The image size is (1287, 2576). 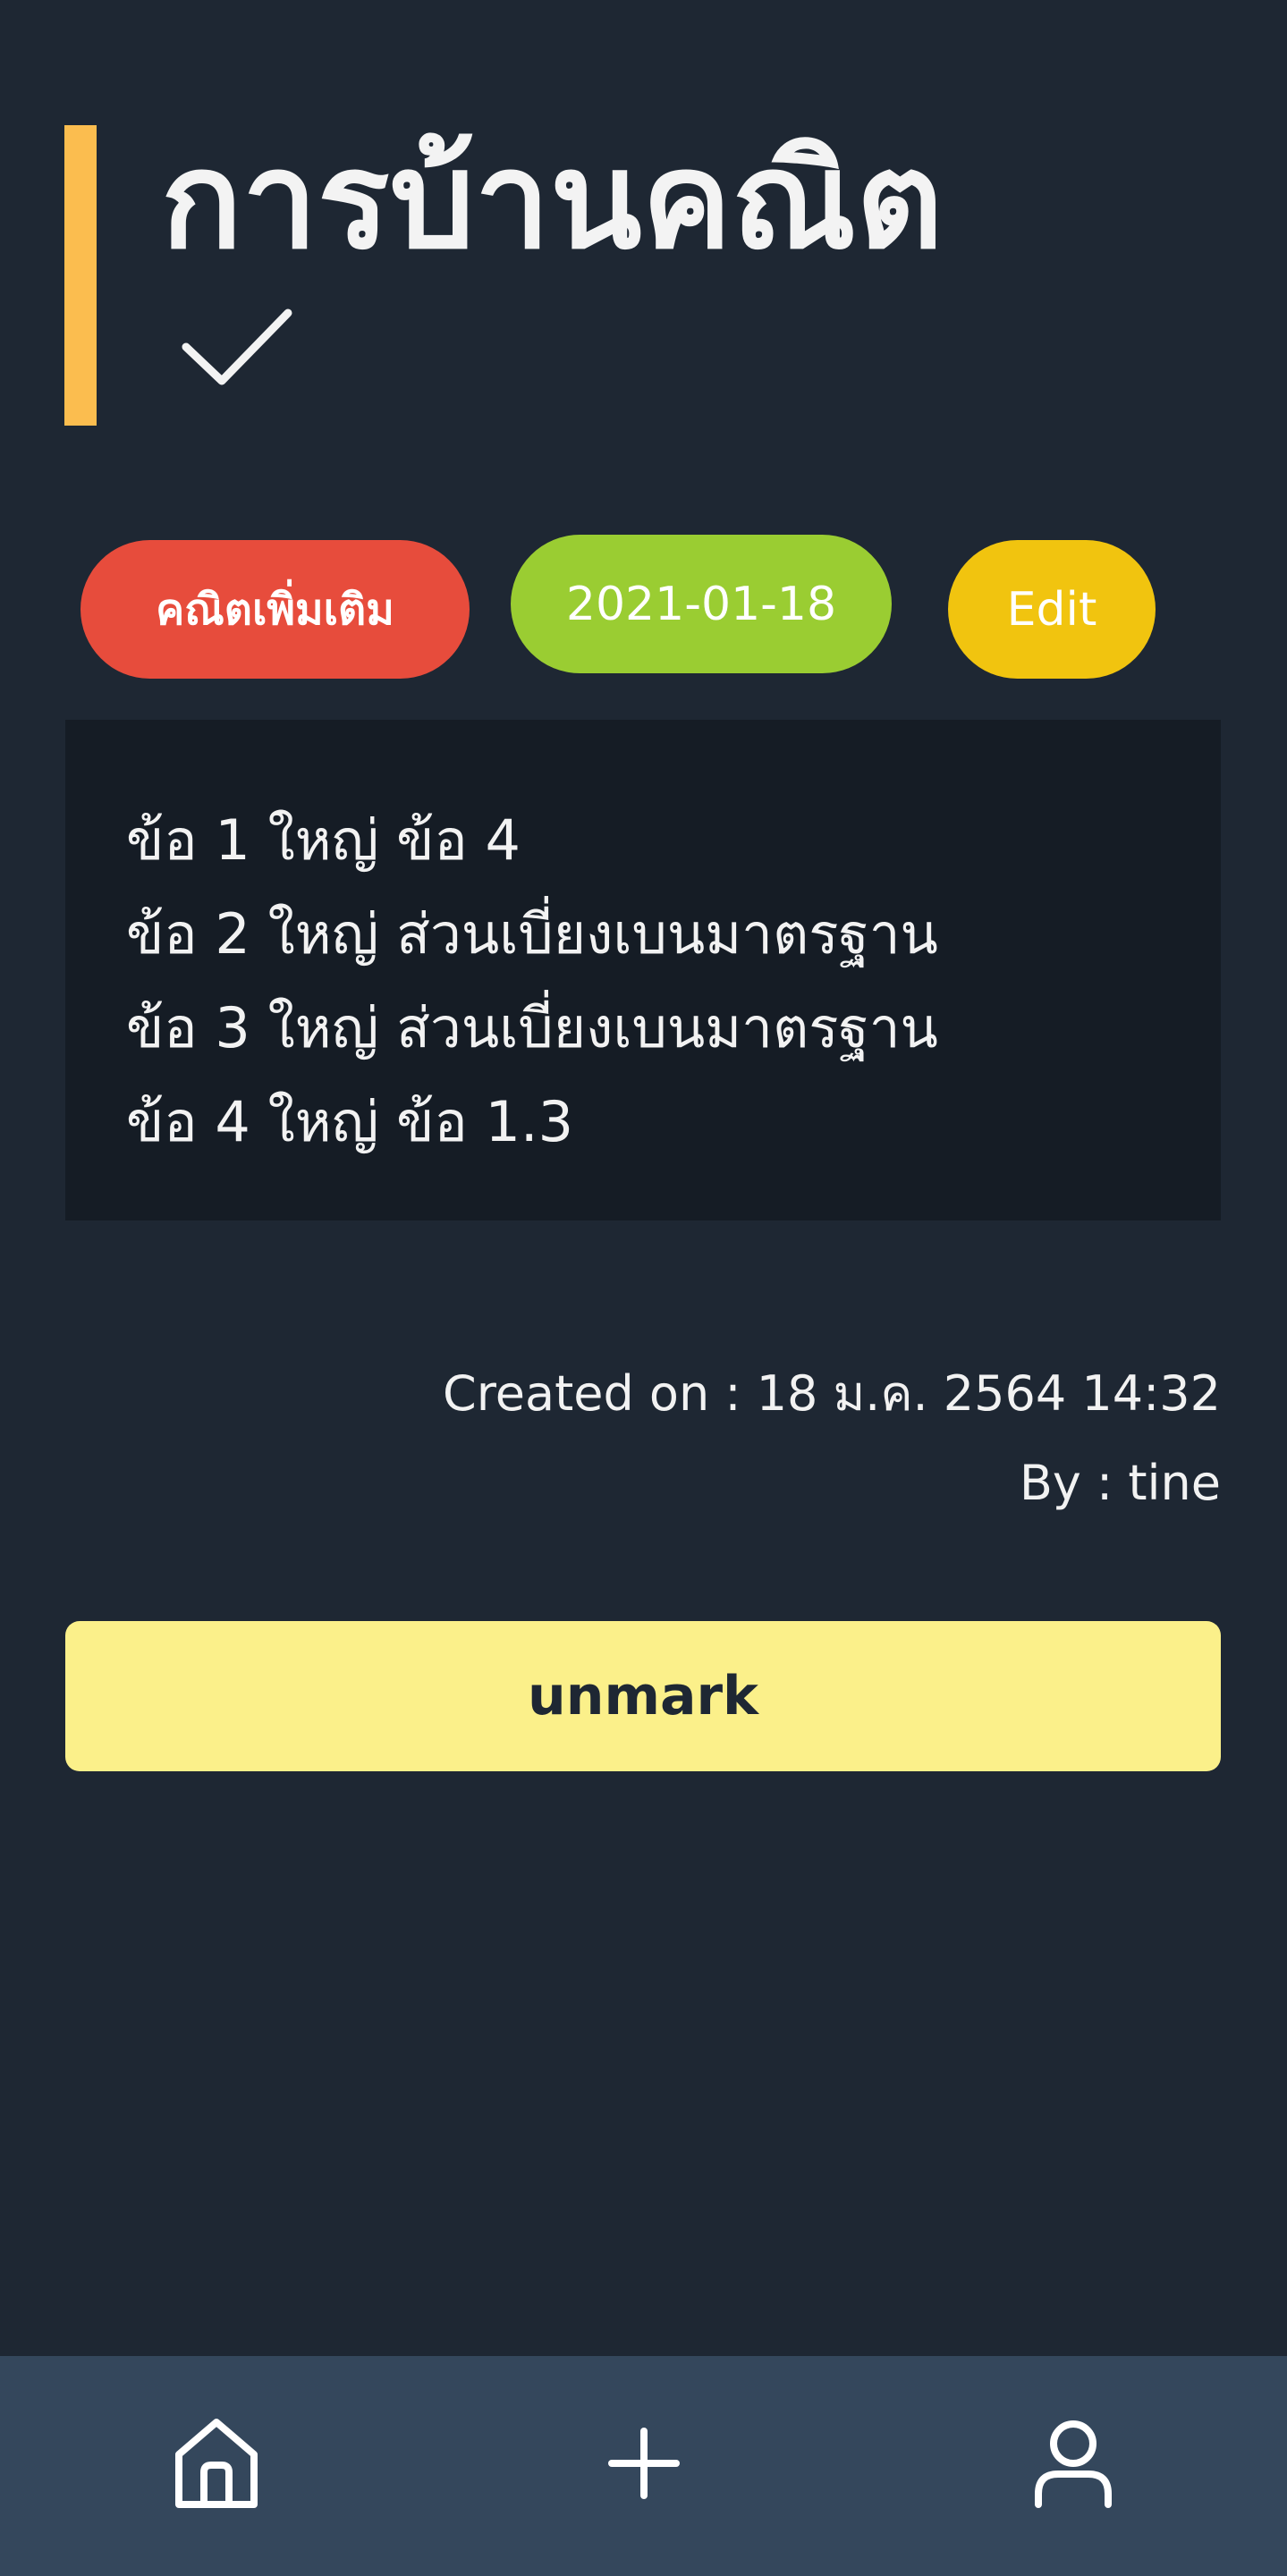 I want to click on home-icon, so click(x=216, y=2463).